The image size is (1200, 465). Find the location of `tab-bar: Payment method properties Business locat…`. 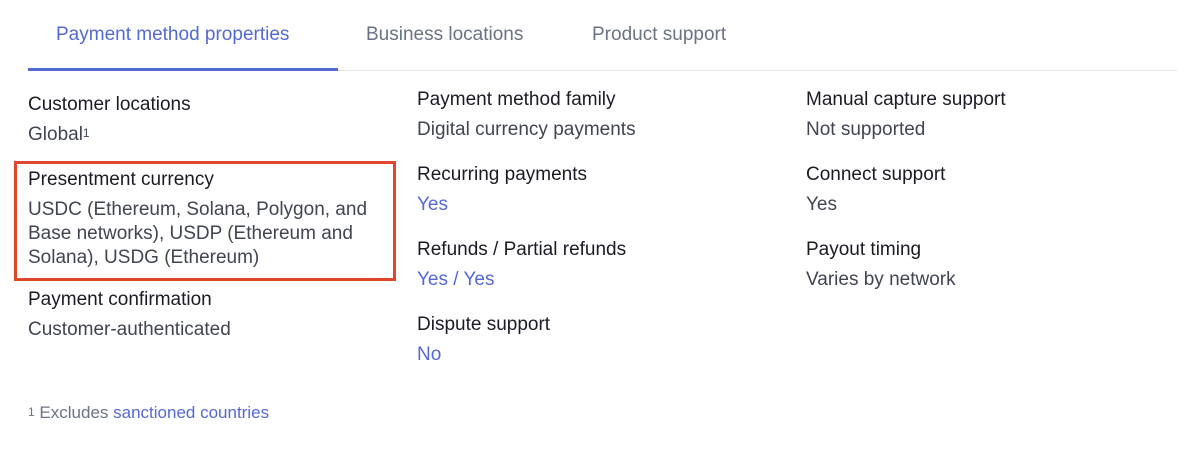

tab-bar: Payment method properties Business locat… is located at coordinates (602, 35).